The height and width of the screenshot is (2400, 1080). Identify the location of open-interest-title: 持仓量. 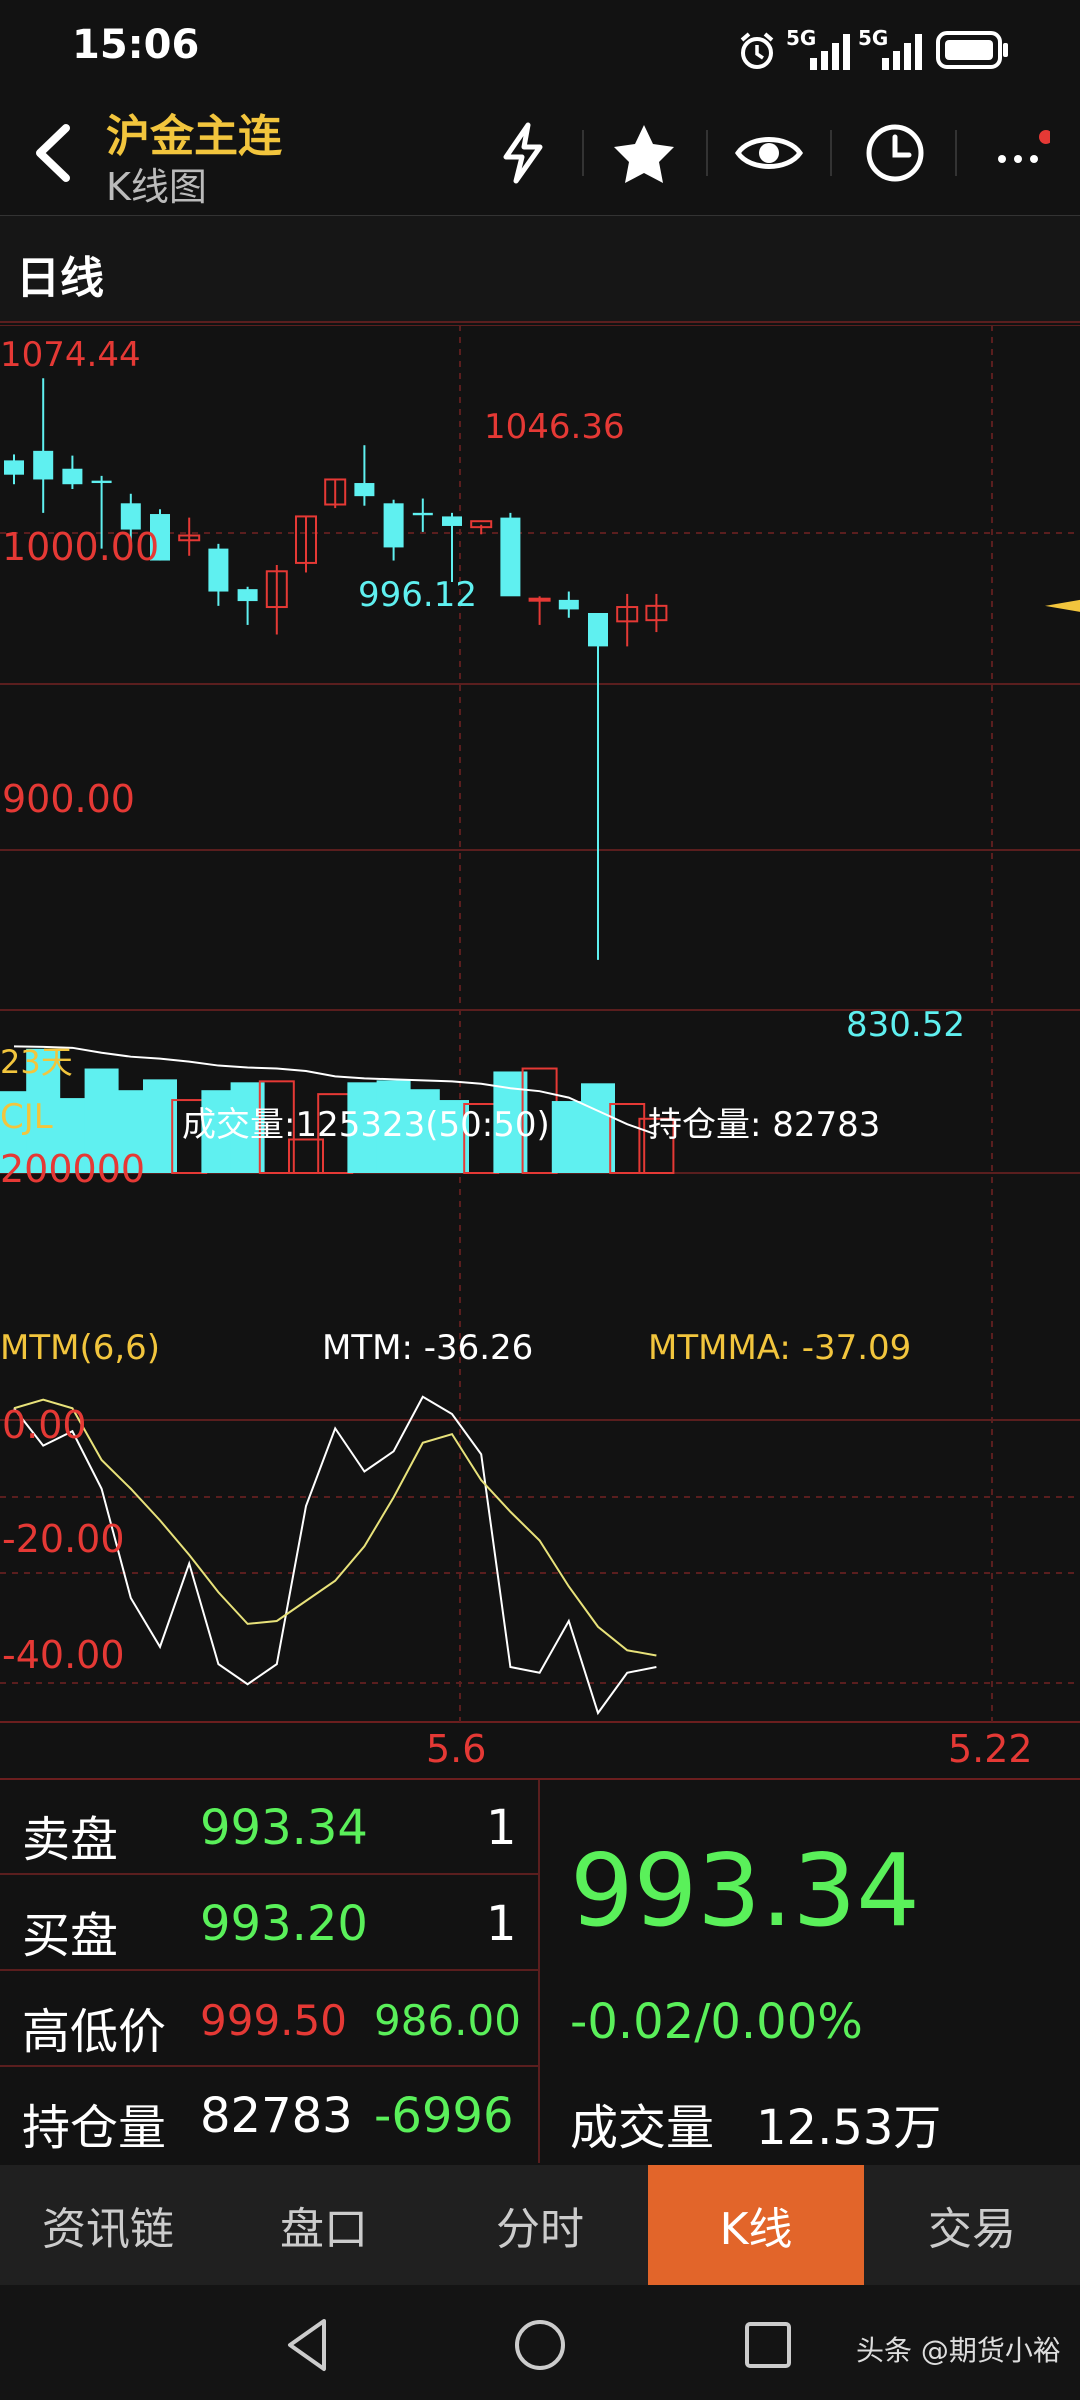
(94, 2128).